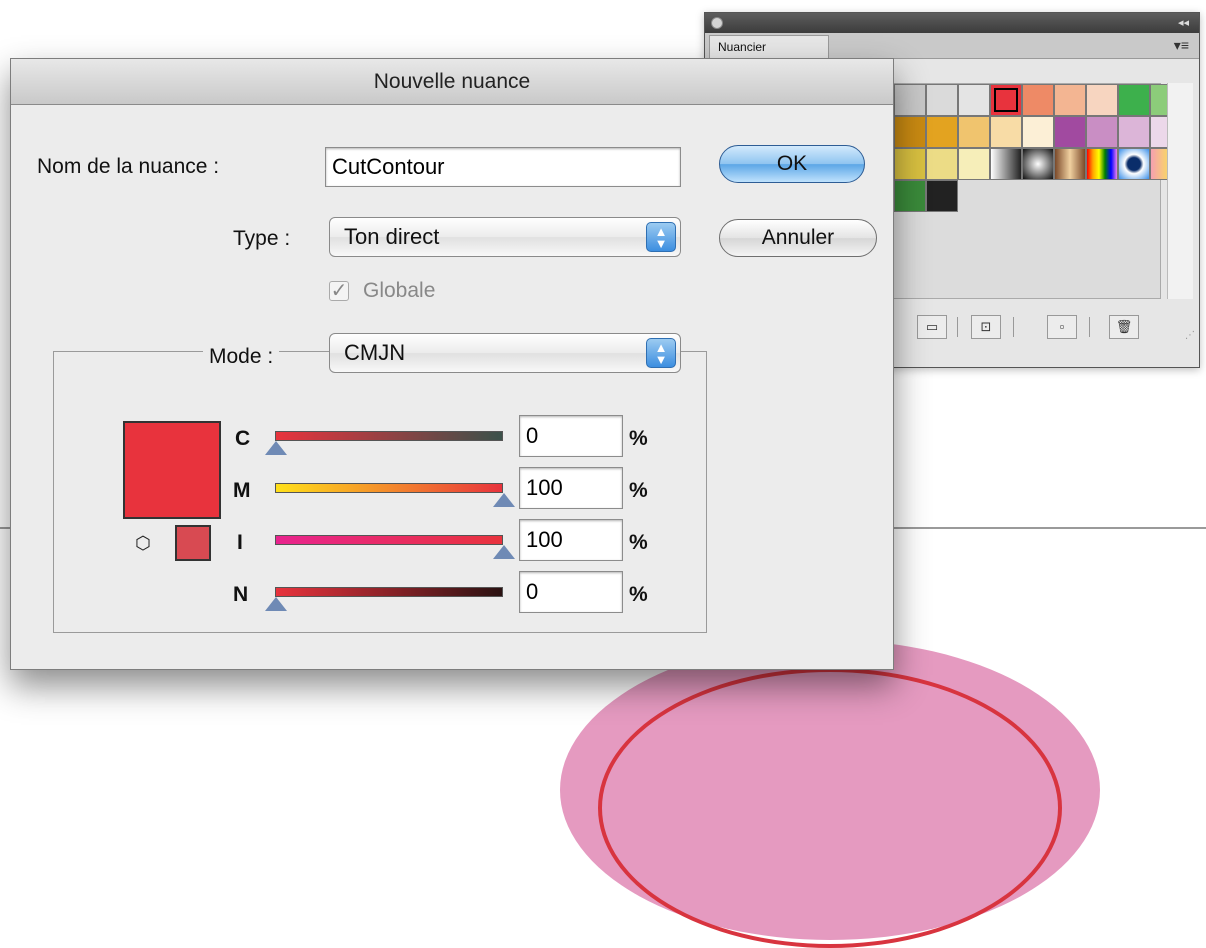  What do you see at coordinates (375, 352) in the screenshot?
I see `mode-select-value: CMJN` at bounding box center [375, 352].